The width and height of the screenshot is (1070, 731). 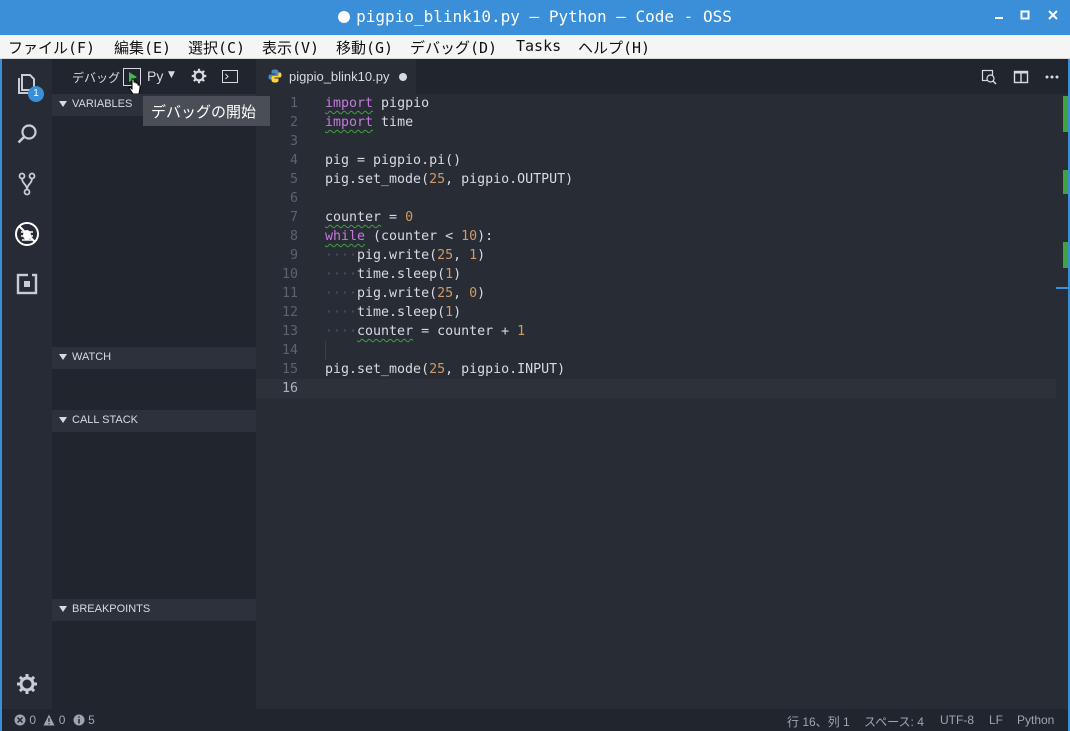 I want to click on chevron-down-icon: ▼, so click(x=171, y=75).